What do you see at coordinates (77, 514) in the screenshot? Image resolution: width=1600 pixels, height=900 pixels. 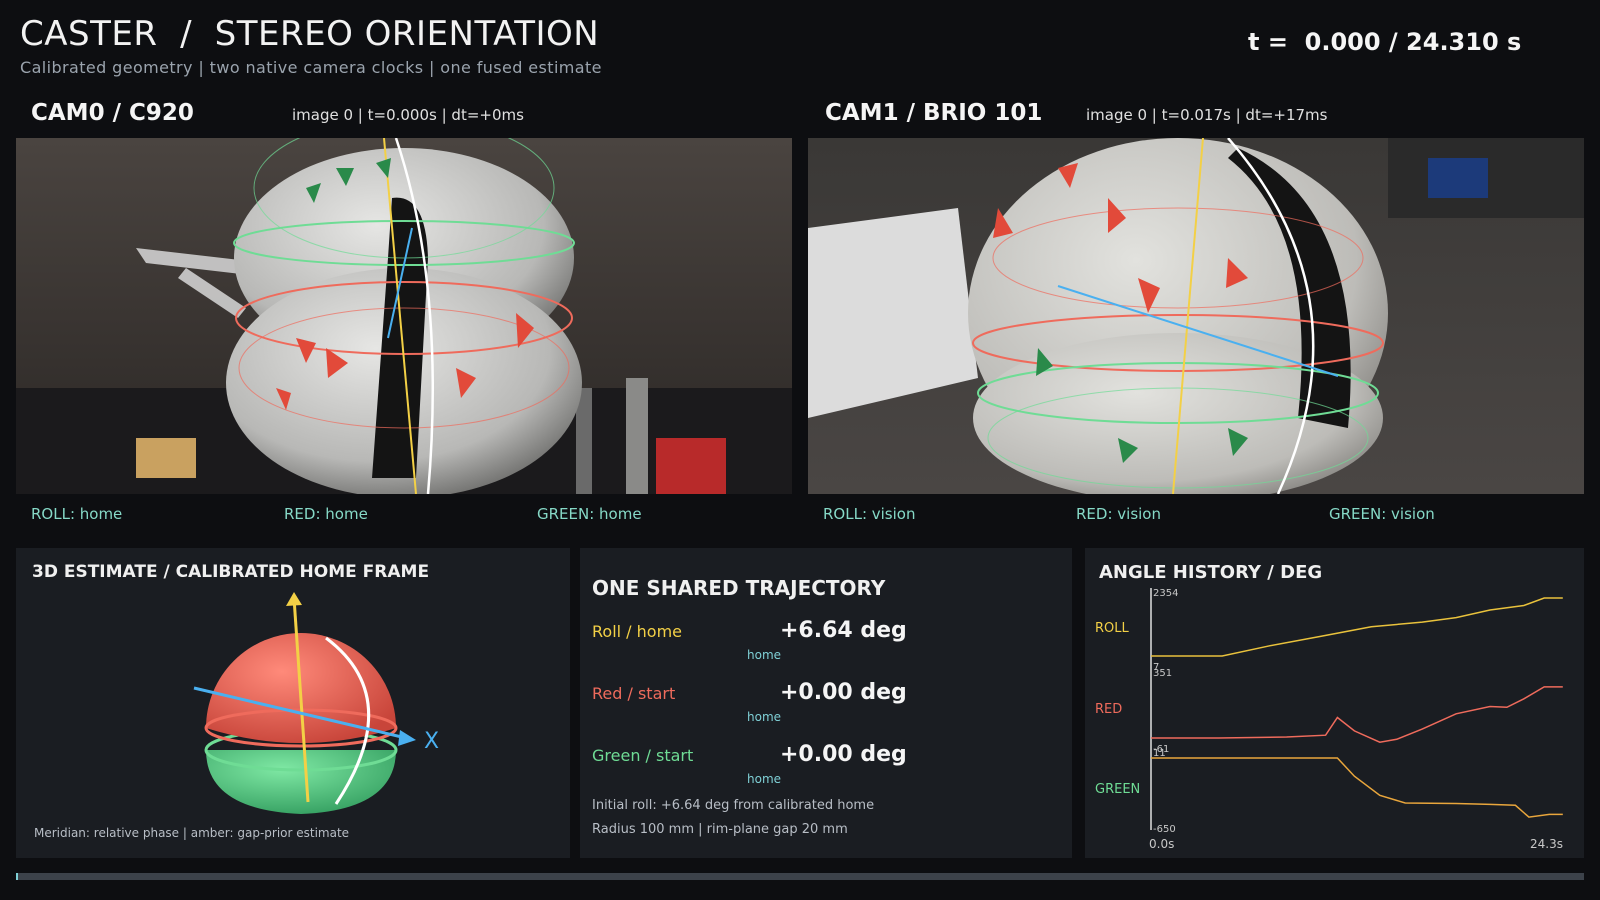 I see `cam0-roll-status: ROLL: home` at bounding box center [77, 514].